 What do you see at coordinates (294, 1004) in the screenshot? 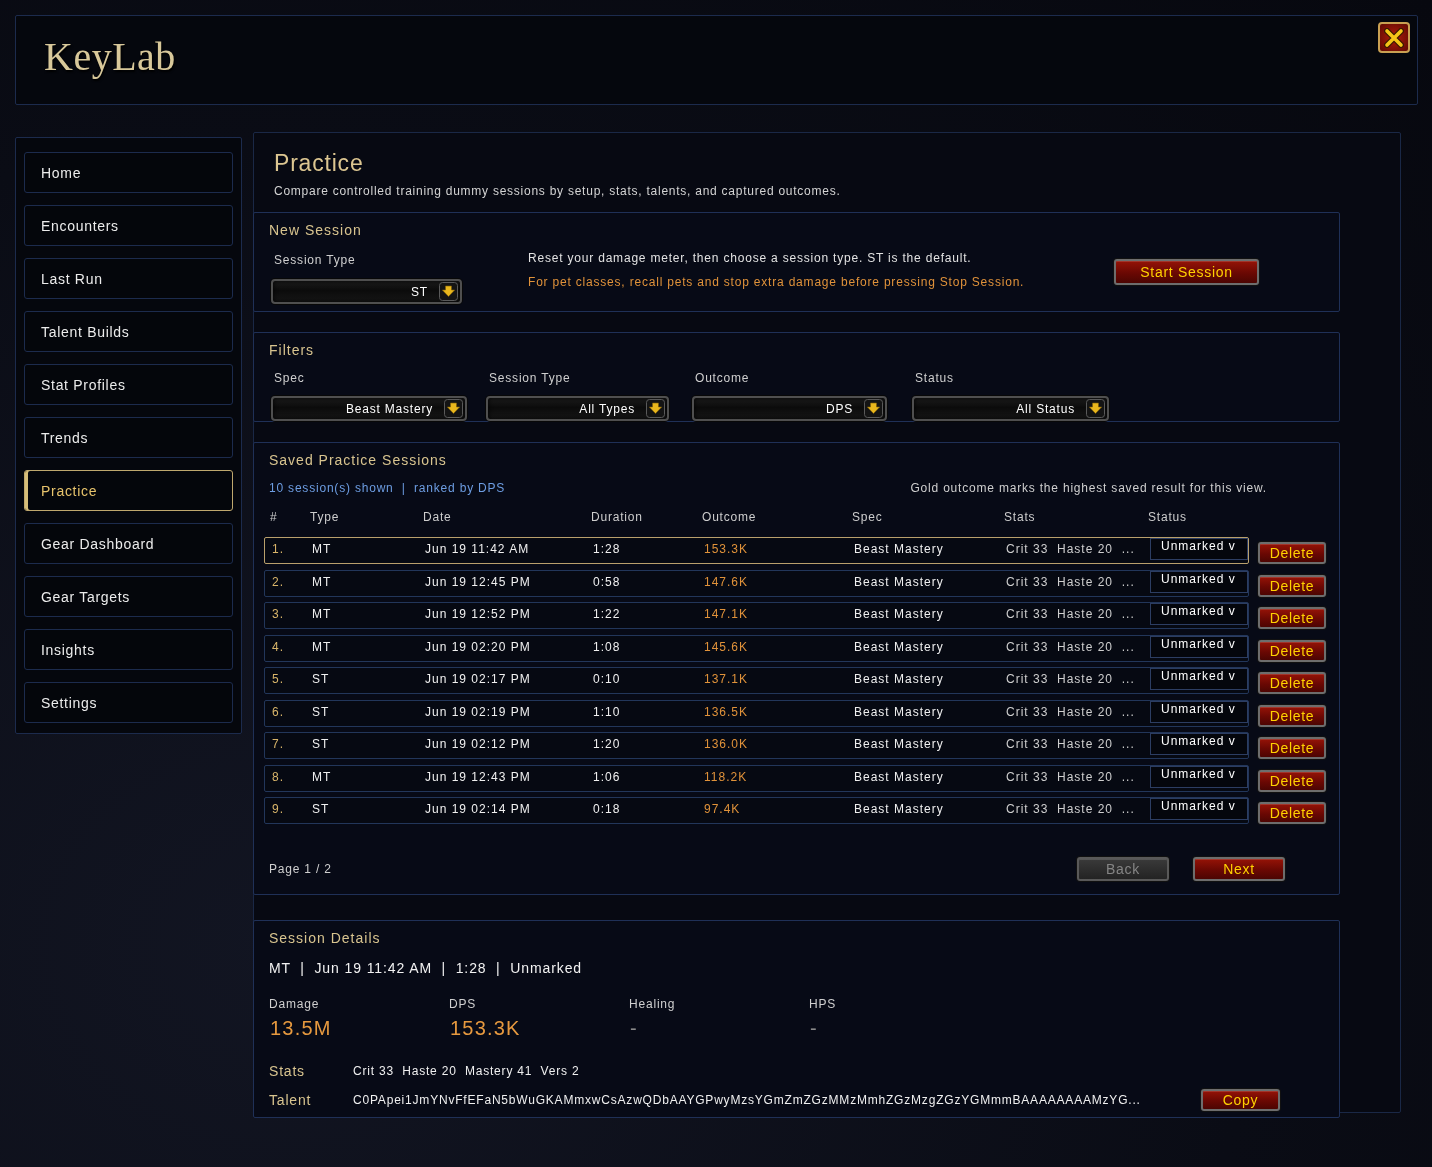
I see `metric-label: Damage` at bounding box center [294, 1004].